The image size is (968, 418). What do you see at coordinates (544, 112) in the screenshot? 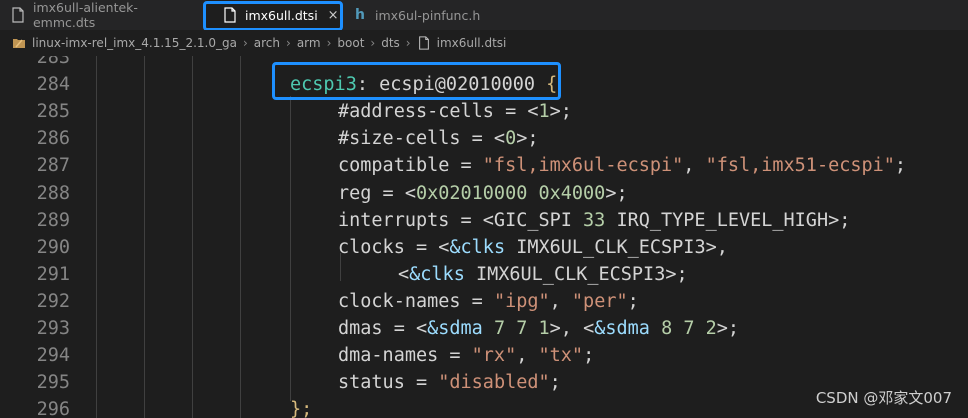
I see `code-token: 1` at bounding box center [544, 112].